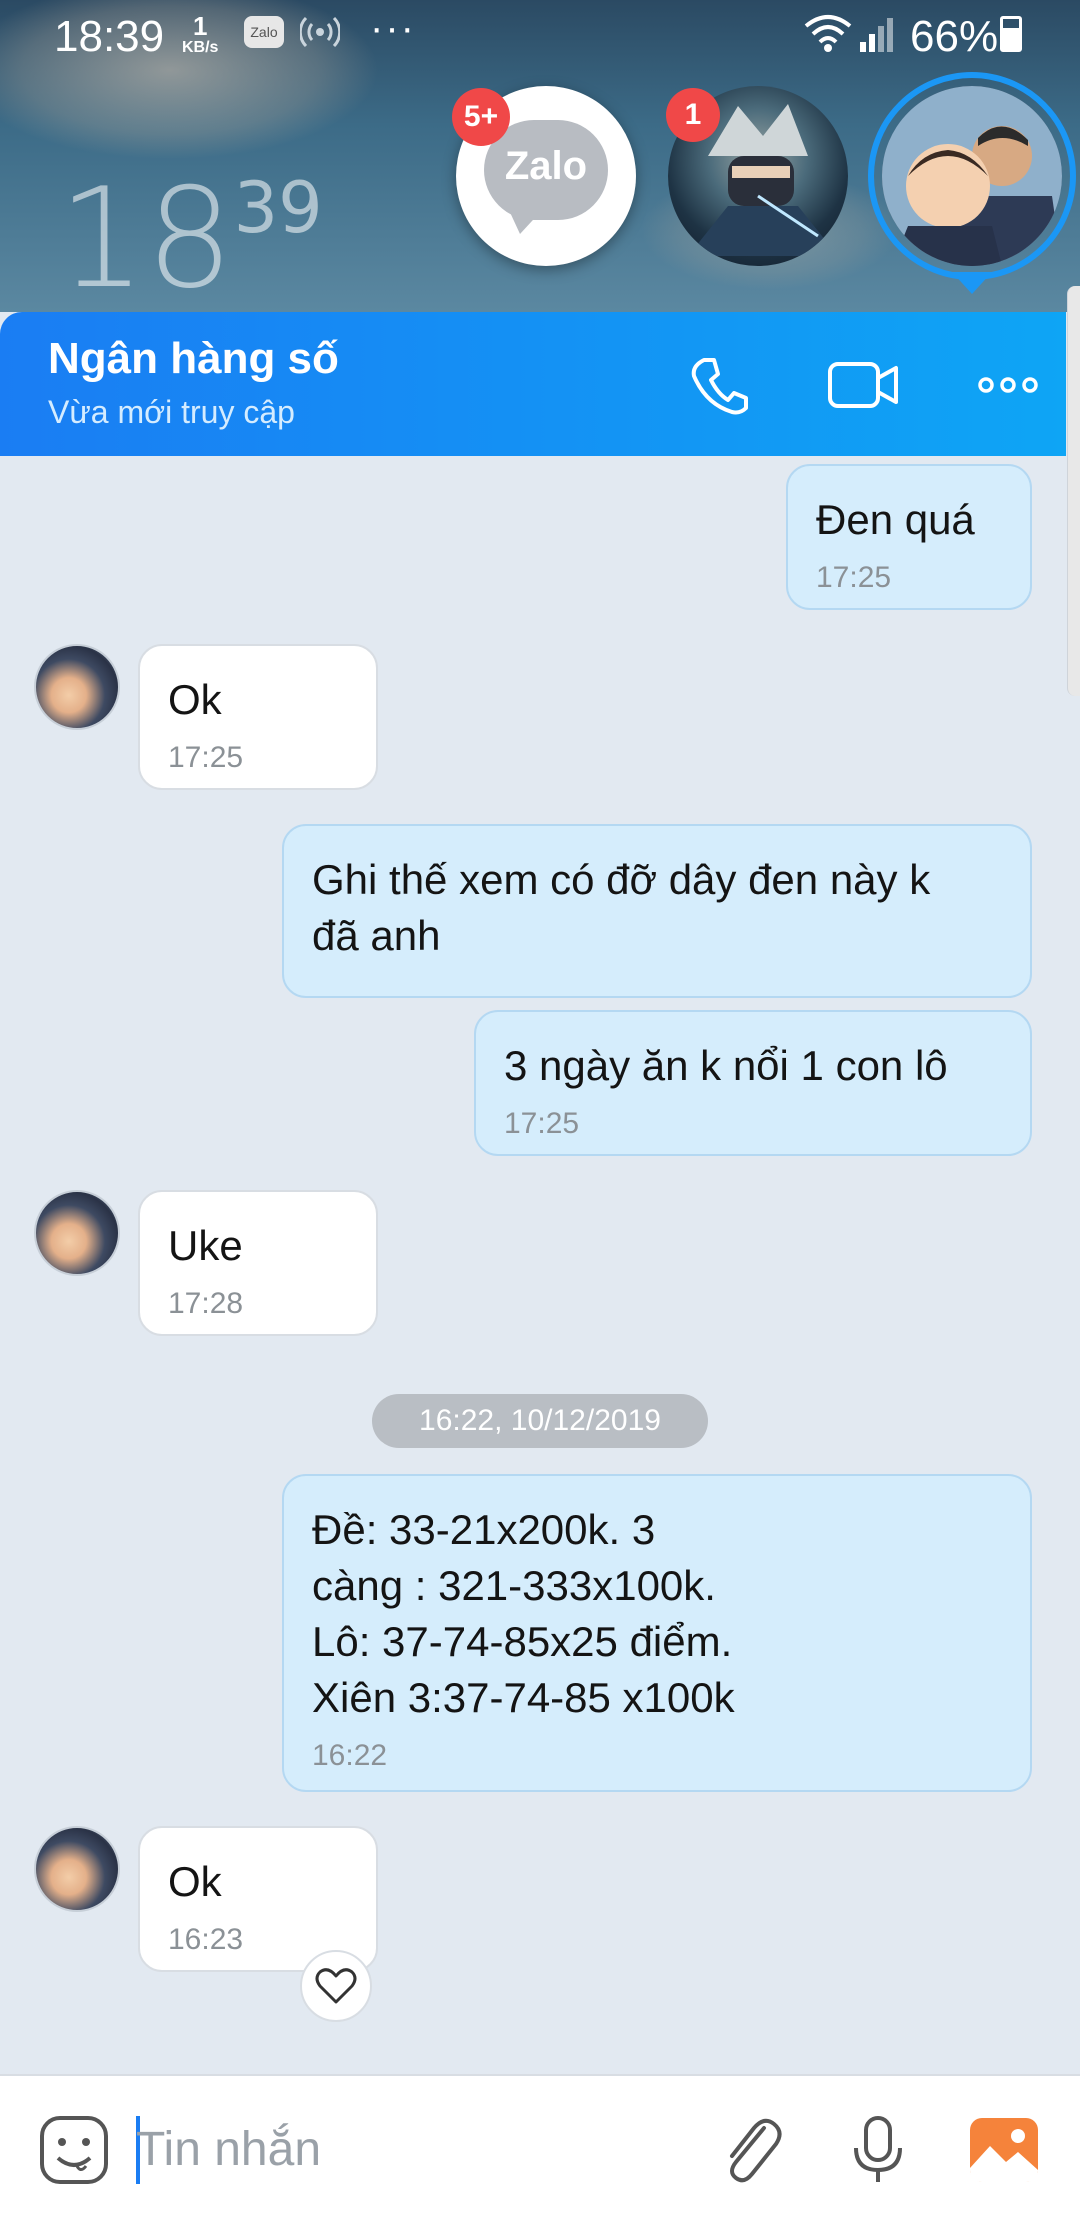 This screenshot has height=2222, width=1080. I want to click on message-text: 3 ngày ăn k nổi 1 con lô, so click(726, 1065).